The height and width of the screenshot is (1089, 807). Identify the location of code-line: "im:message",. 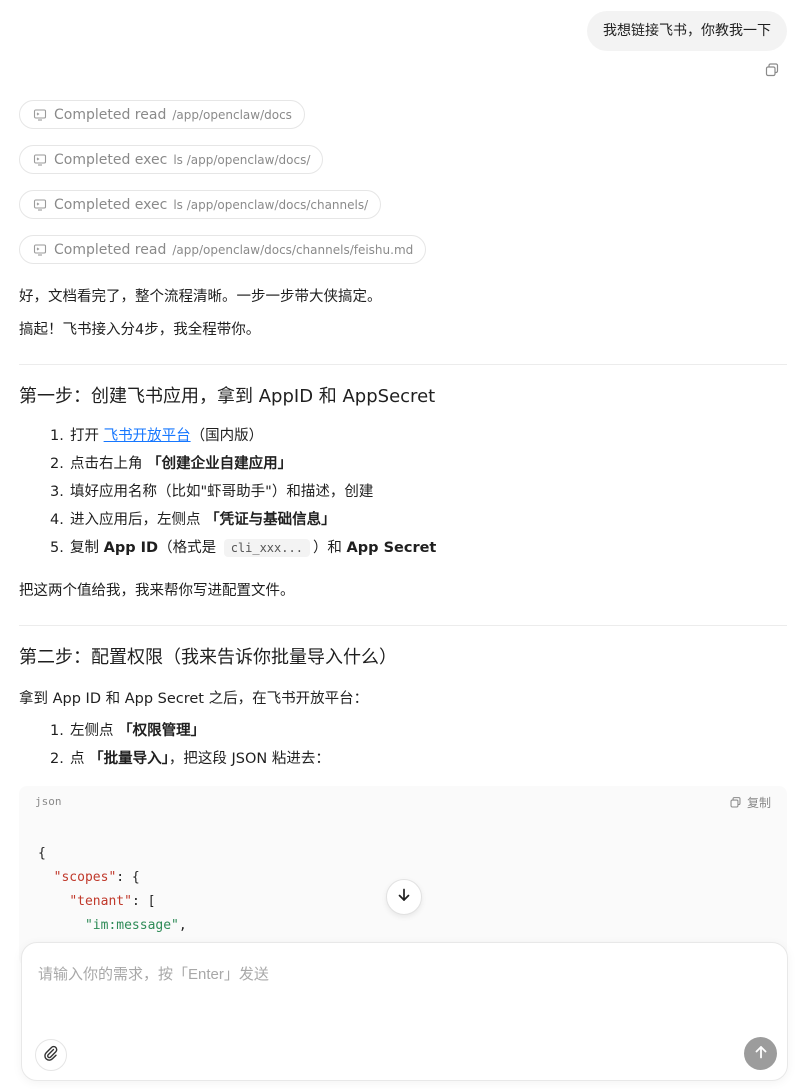
(112, 926).